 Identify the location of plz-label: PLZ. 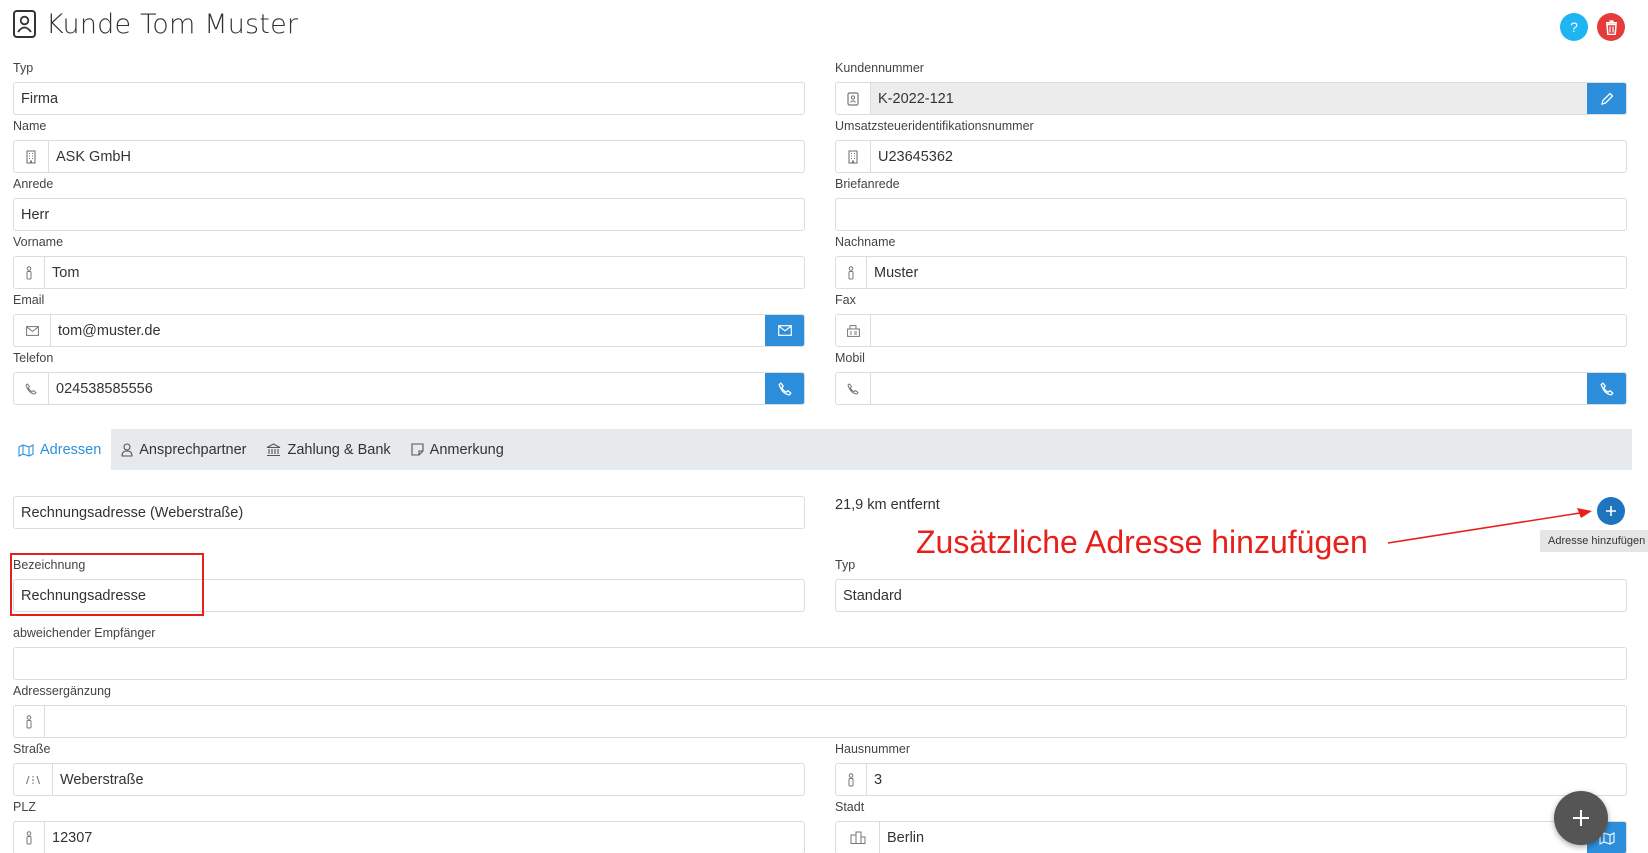
(24, 807).